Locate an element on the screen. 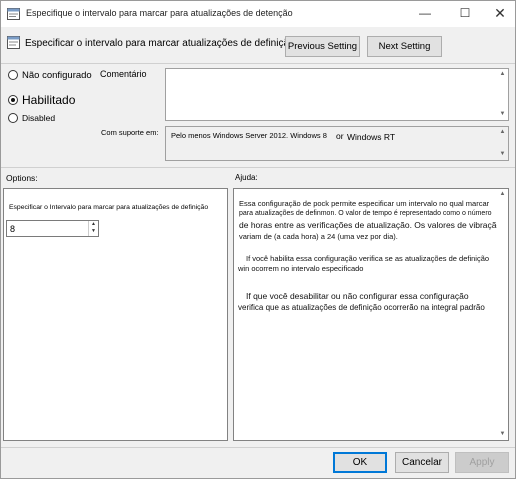 This screenshot has height=479, width=516. ok-button: OK is located at coordinates (360, 462).